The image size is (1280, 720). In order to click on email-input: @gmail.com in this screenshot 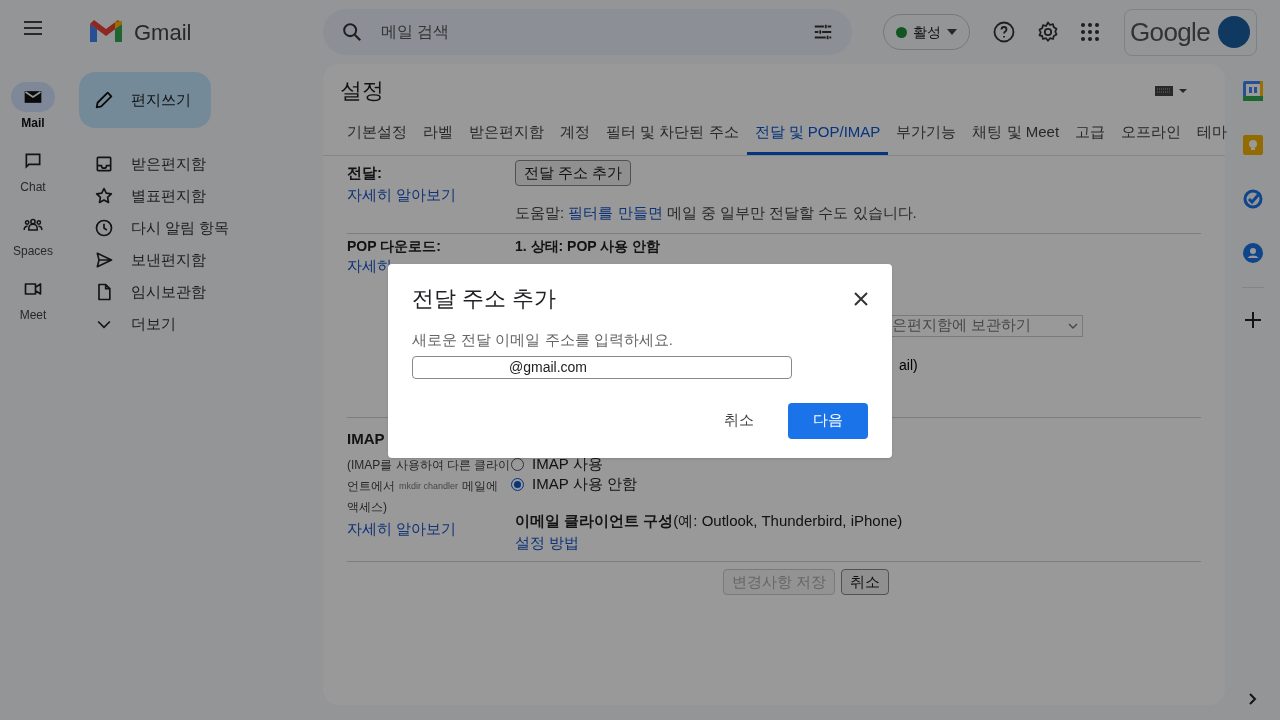, I will do `click(602, 367)`.